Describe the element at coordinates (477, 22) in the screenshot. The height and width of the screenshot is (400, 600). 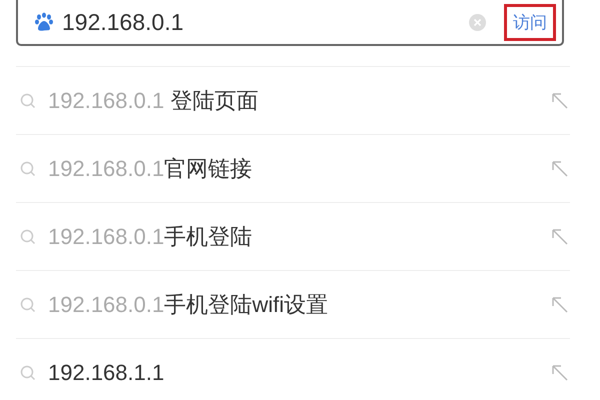
I see `clear-icon` at that location.